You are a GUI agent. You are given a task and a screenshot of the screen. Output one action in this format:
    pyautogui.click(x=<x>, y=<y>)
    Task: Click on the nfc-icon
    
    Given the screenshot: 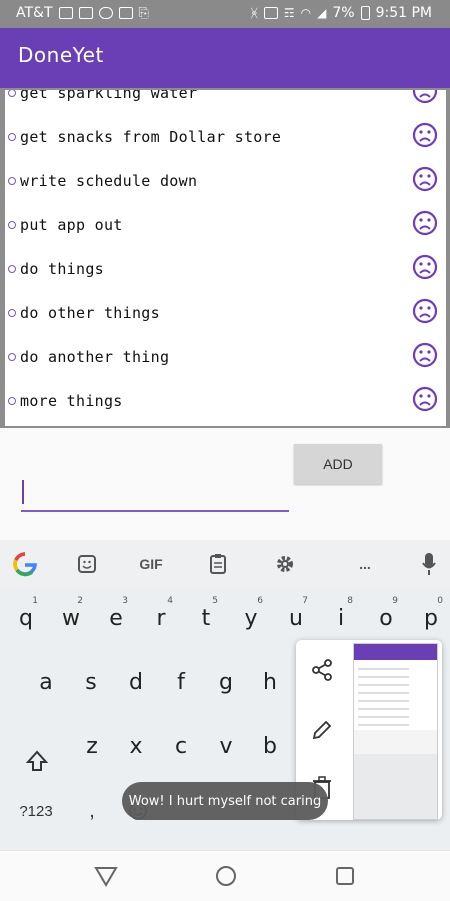 What is the action you would take?
    pyautogui.click(x=270, y=13)
    